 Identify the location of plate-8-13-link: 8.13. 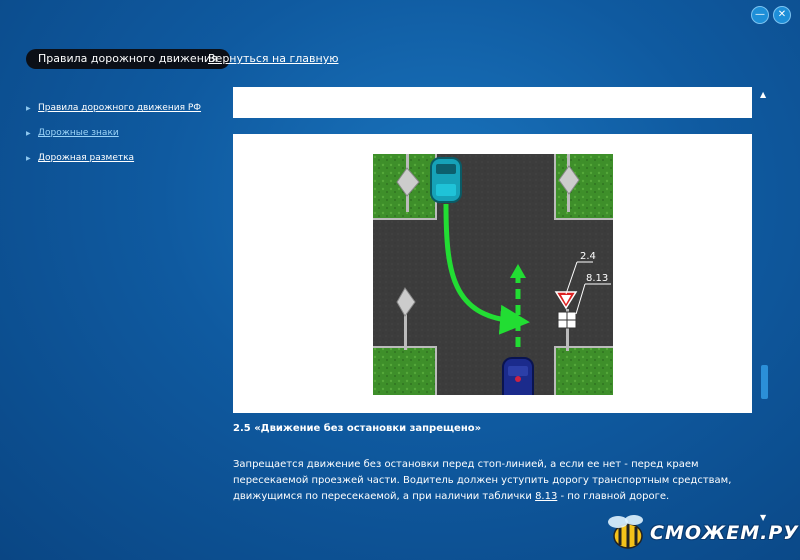
(546, 496).